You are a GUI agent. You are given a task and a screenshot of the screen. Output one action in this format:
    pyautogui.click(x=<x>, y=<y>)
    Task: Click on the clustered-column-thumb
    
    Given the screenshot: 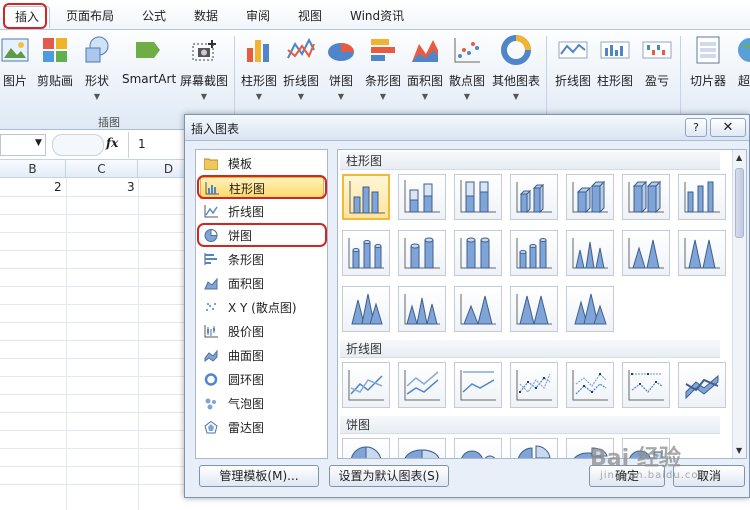 What is the action you would take?
    pyautogui.click(x=366, y=197)
    